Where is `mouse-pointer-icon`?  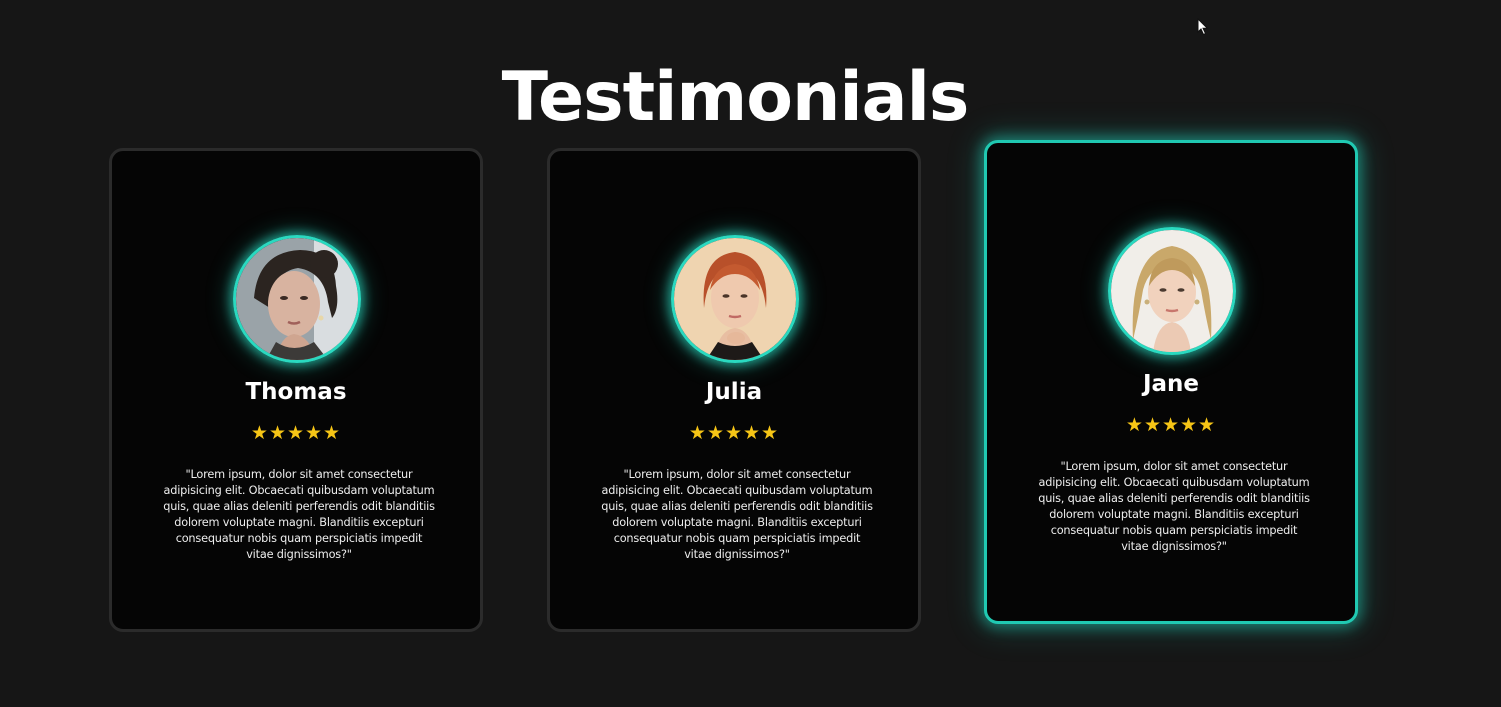
mouse-pointer-icon is located at coordinates (1203, 27).